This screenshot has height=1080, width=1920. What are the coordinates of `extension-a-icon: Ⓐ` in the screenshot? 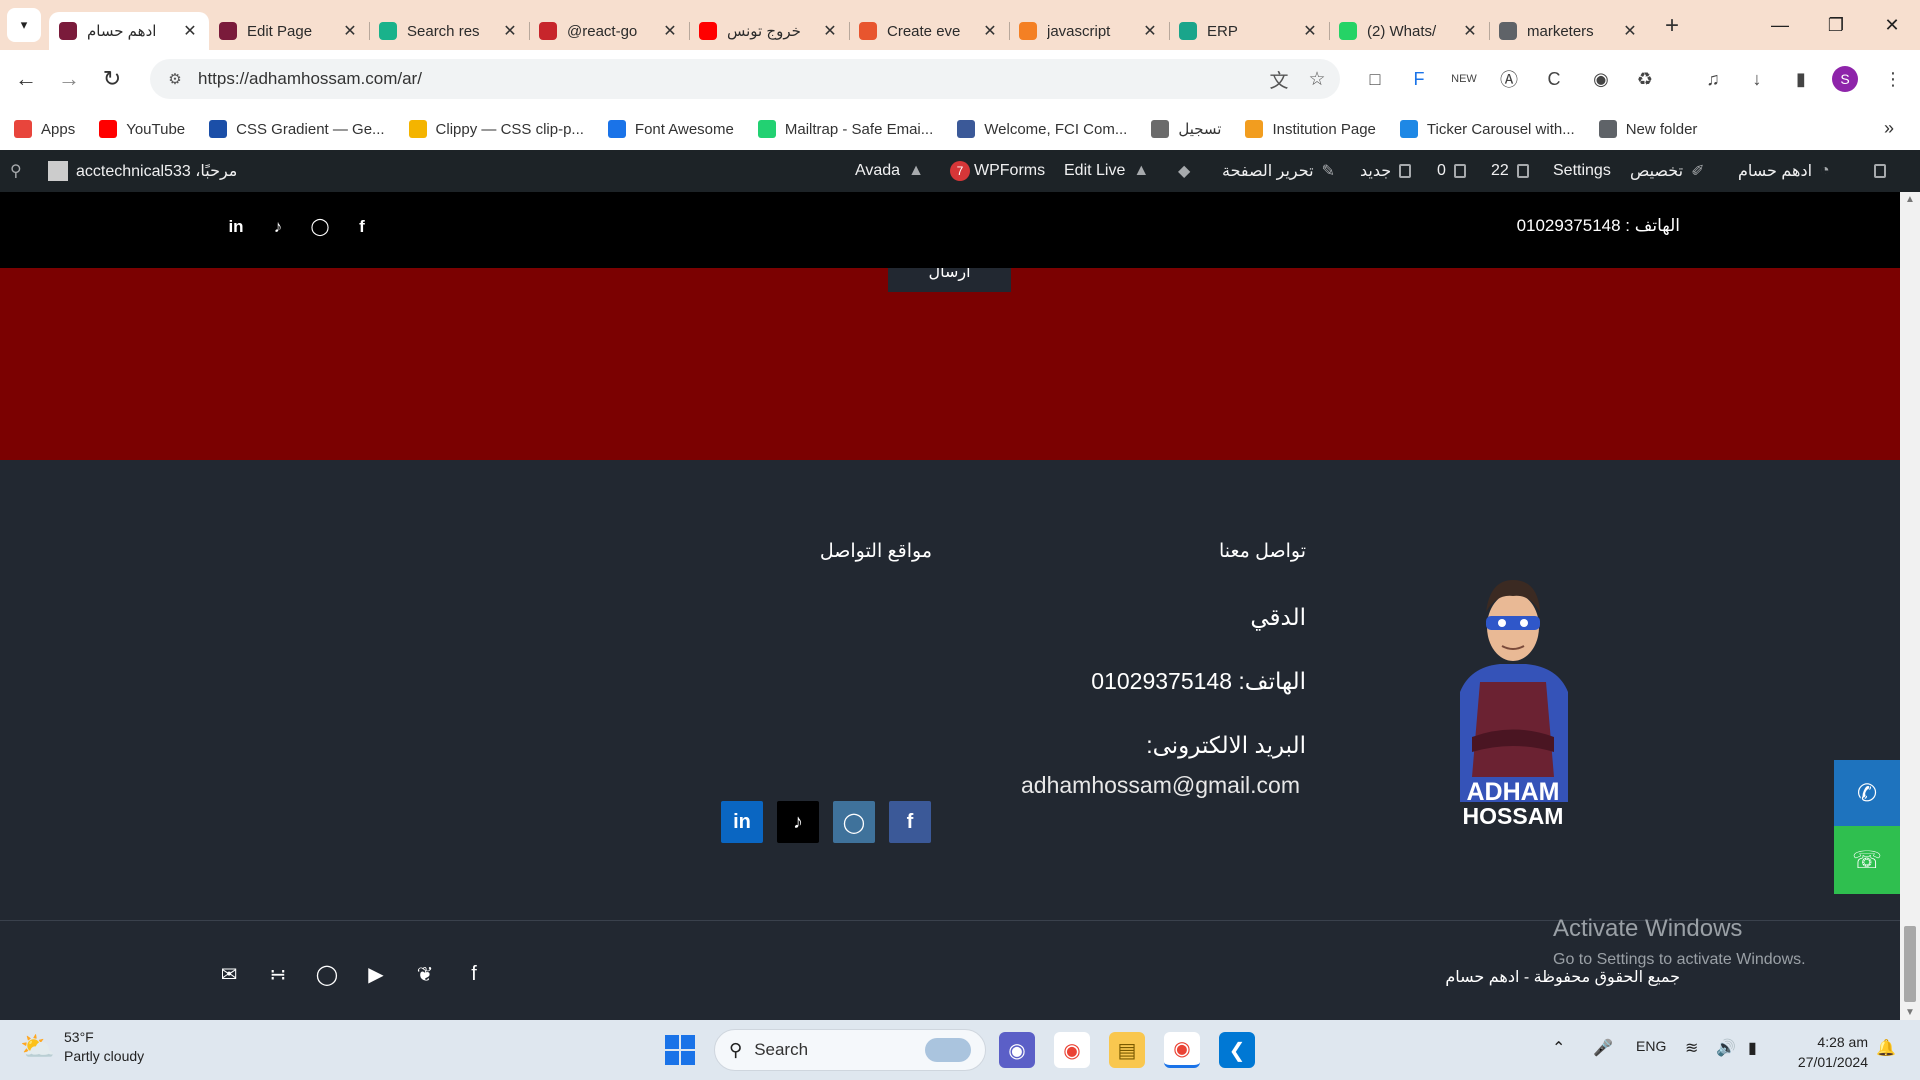 It's located at (1509, 79).